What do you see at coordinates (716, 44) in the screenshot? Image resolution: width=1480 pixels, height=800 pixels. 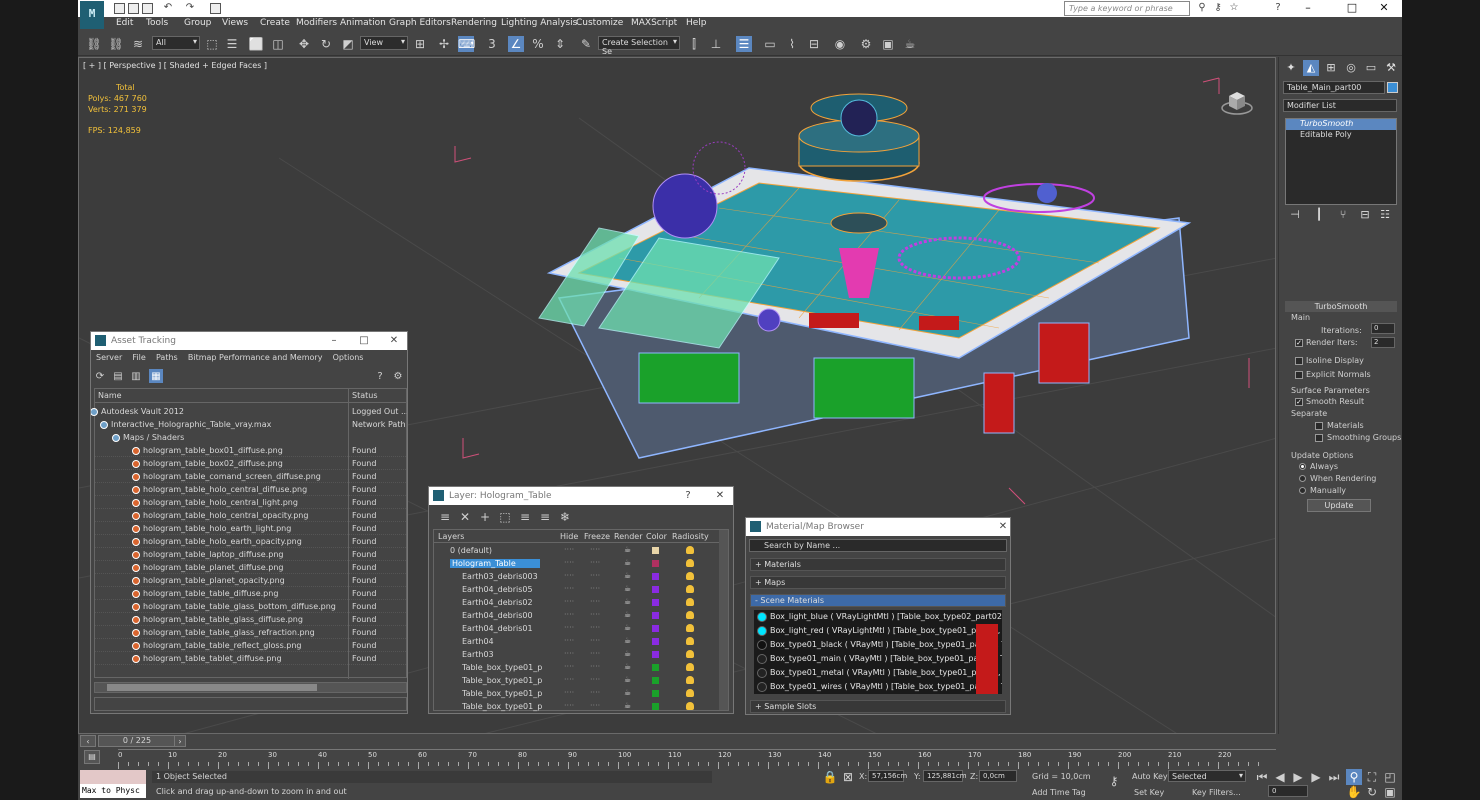 I see `align-icon: ⊥` at bounding box center [716, 44].